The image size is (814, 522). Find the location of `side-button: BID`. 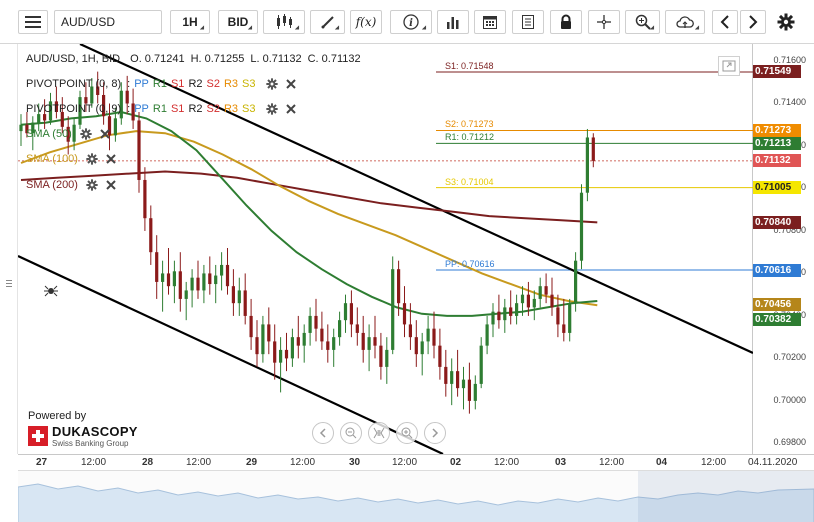

side-button: BID is located at coordinates (238, 22).